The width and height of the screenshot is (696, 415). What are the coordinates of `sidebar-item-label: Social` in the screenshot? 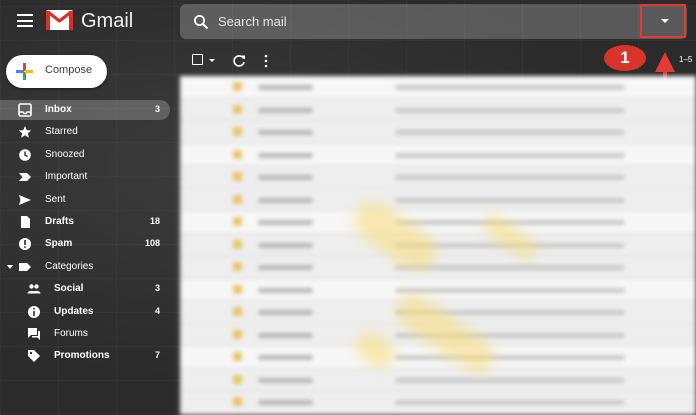 It's located at (69, 289).